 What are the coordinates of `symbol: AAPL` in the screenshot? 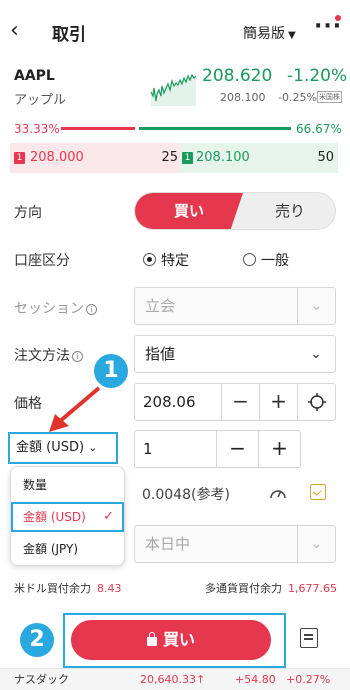 It's located at (34, 76).